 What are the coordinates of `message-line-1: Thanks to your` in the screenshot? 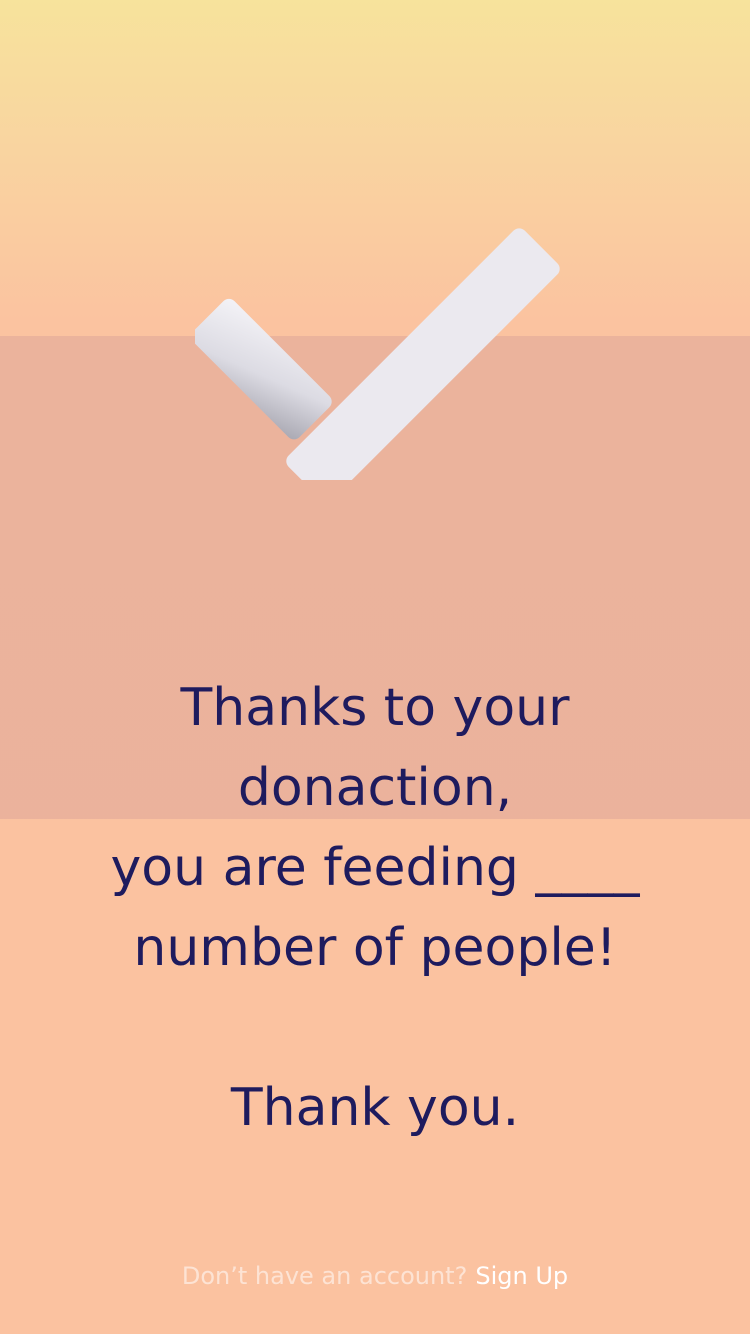 It's located at (375, 708).